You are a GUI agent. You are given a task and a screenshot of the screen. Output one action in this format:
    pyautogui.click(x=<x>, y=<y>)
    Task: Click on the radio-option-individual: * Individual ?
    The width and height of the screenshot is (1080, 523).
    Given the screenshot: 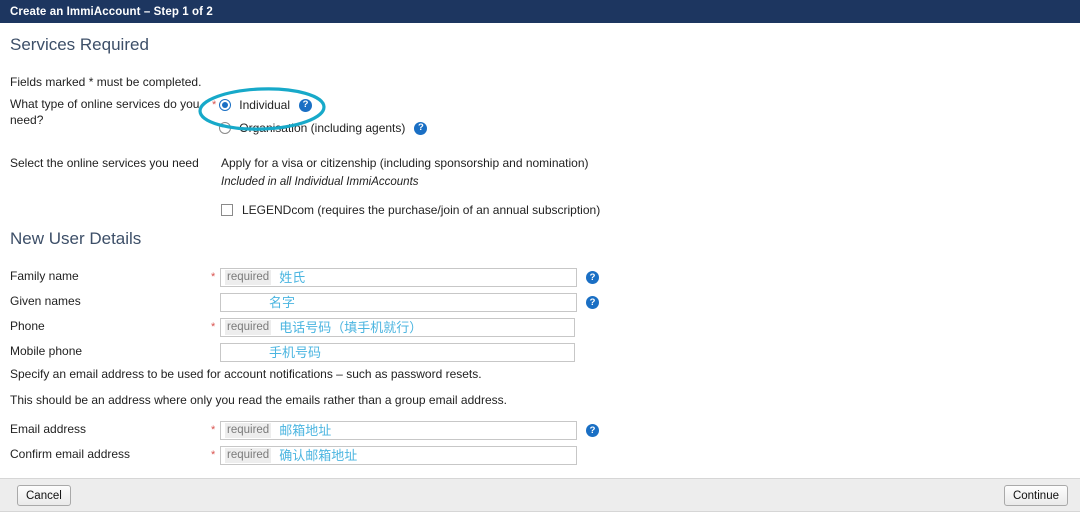 What is the action you would take?
    pyautogui.click(x=262, y=105)
    